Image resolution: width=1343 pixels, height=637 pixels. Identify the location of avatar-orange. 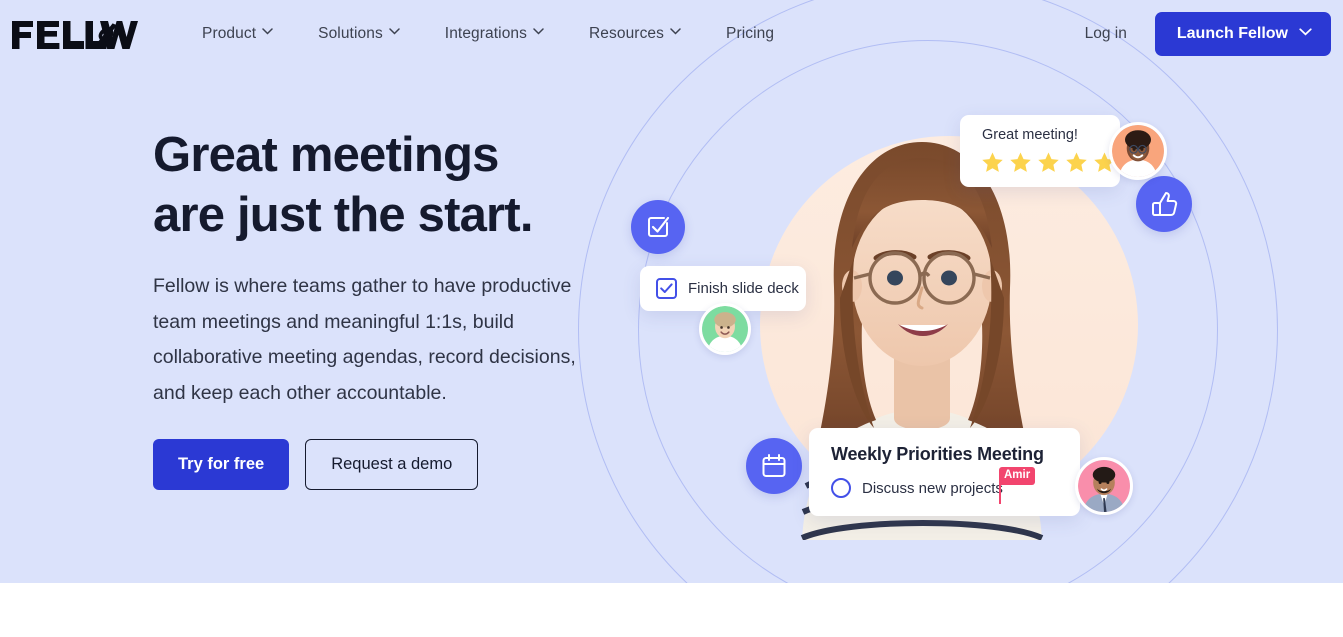
(1138, 151).